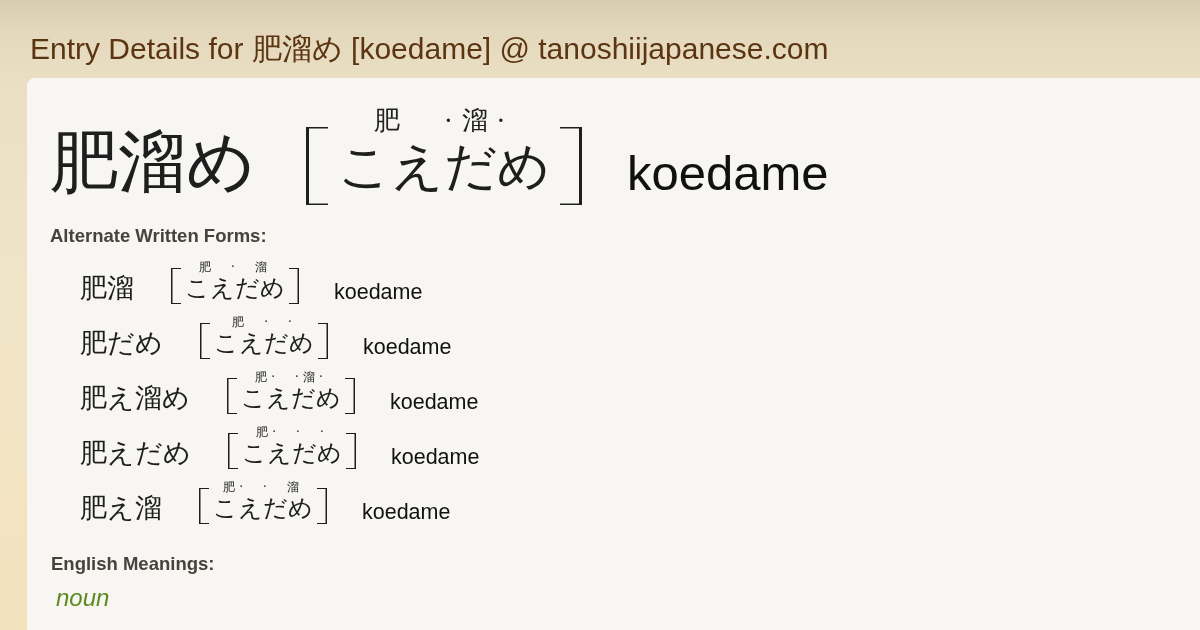  Describe the element at coordinates (292, 432) in the screenshot. I see `furigana-text: 肥· · ·` at that location.